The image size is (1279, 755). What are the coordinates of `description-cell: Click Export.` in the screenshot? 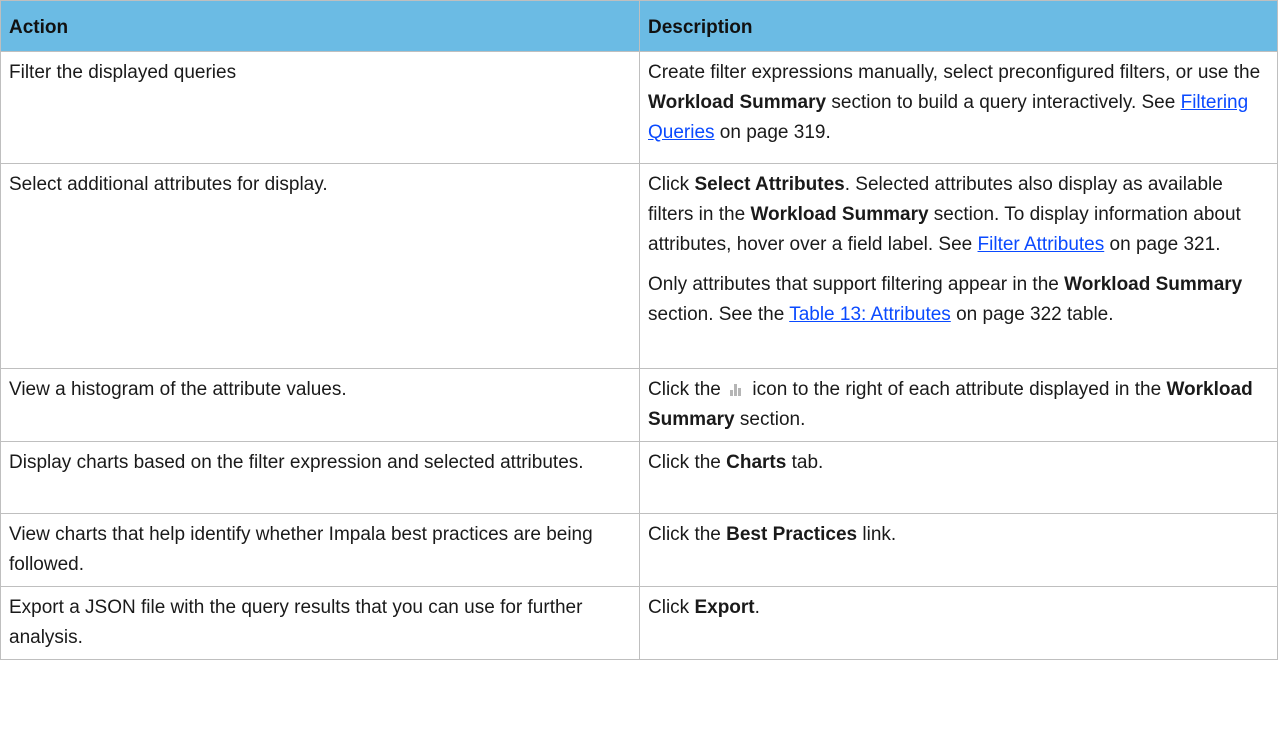 It's located at (958, 623).